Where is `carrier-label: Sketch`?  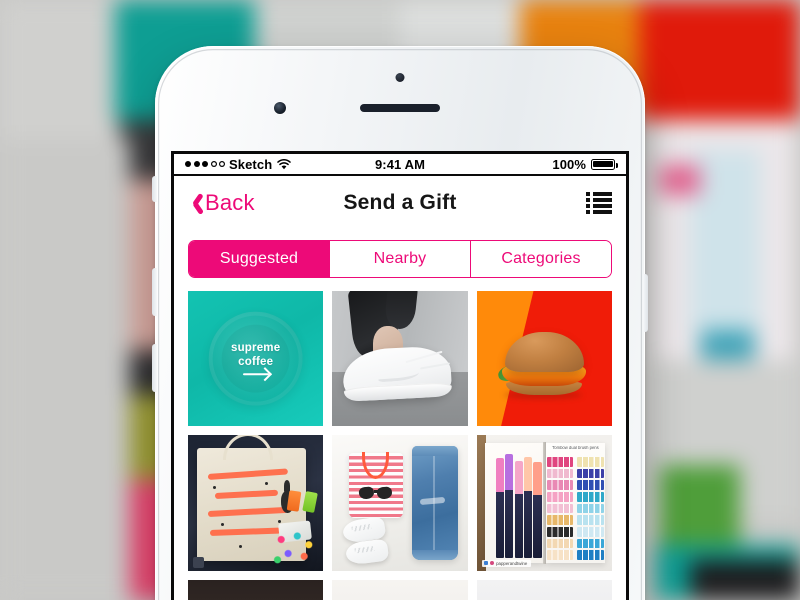 carrier-label: Sketch is located at coordinates (251, 164).